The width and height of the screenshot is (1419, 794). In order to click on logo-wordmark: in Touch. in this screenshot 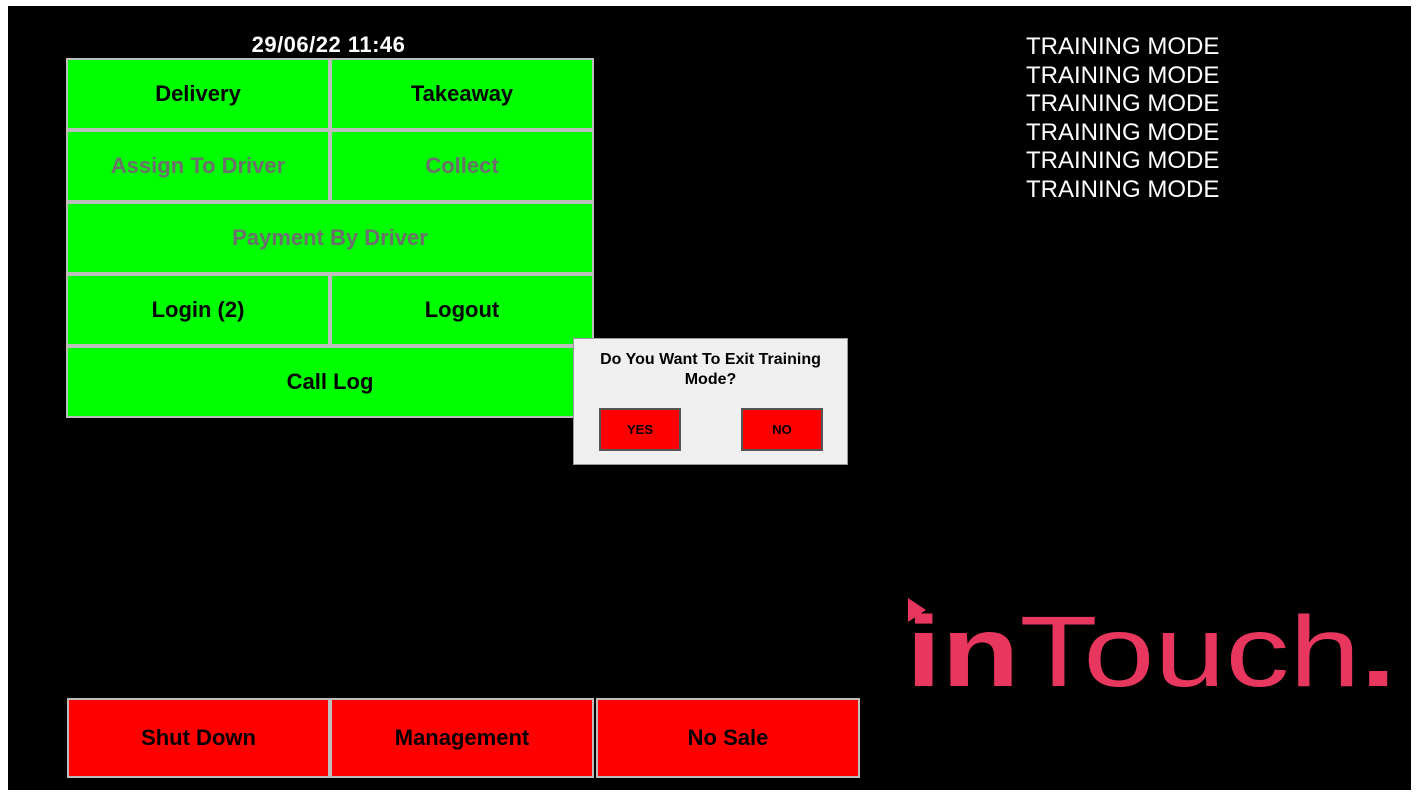, I will do `click(1151, 652)`.